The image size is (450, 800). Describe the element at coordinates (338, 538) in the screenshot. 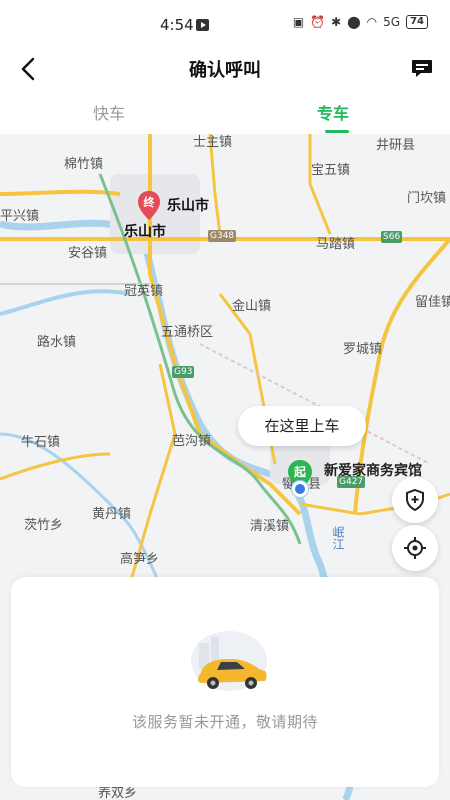

I see `river-label: 岷江` at that location.